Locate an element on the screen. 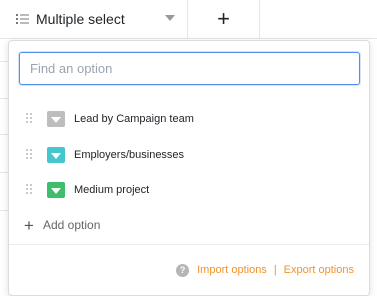  option-item: Lead by Campaign team is located at coordinates (189, 119).